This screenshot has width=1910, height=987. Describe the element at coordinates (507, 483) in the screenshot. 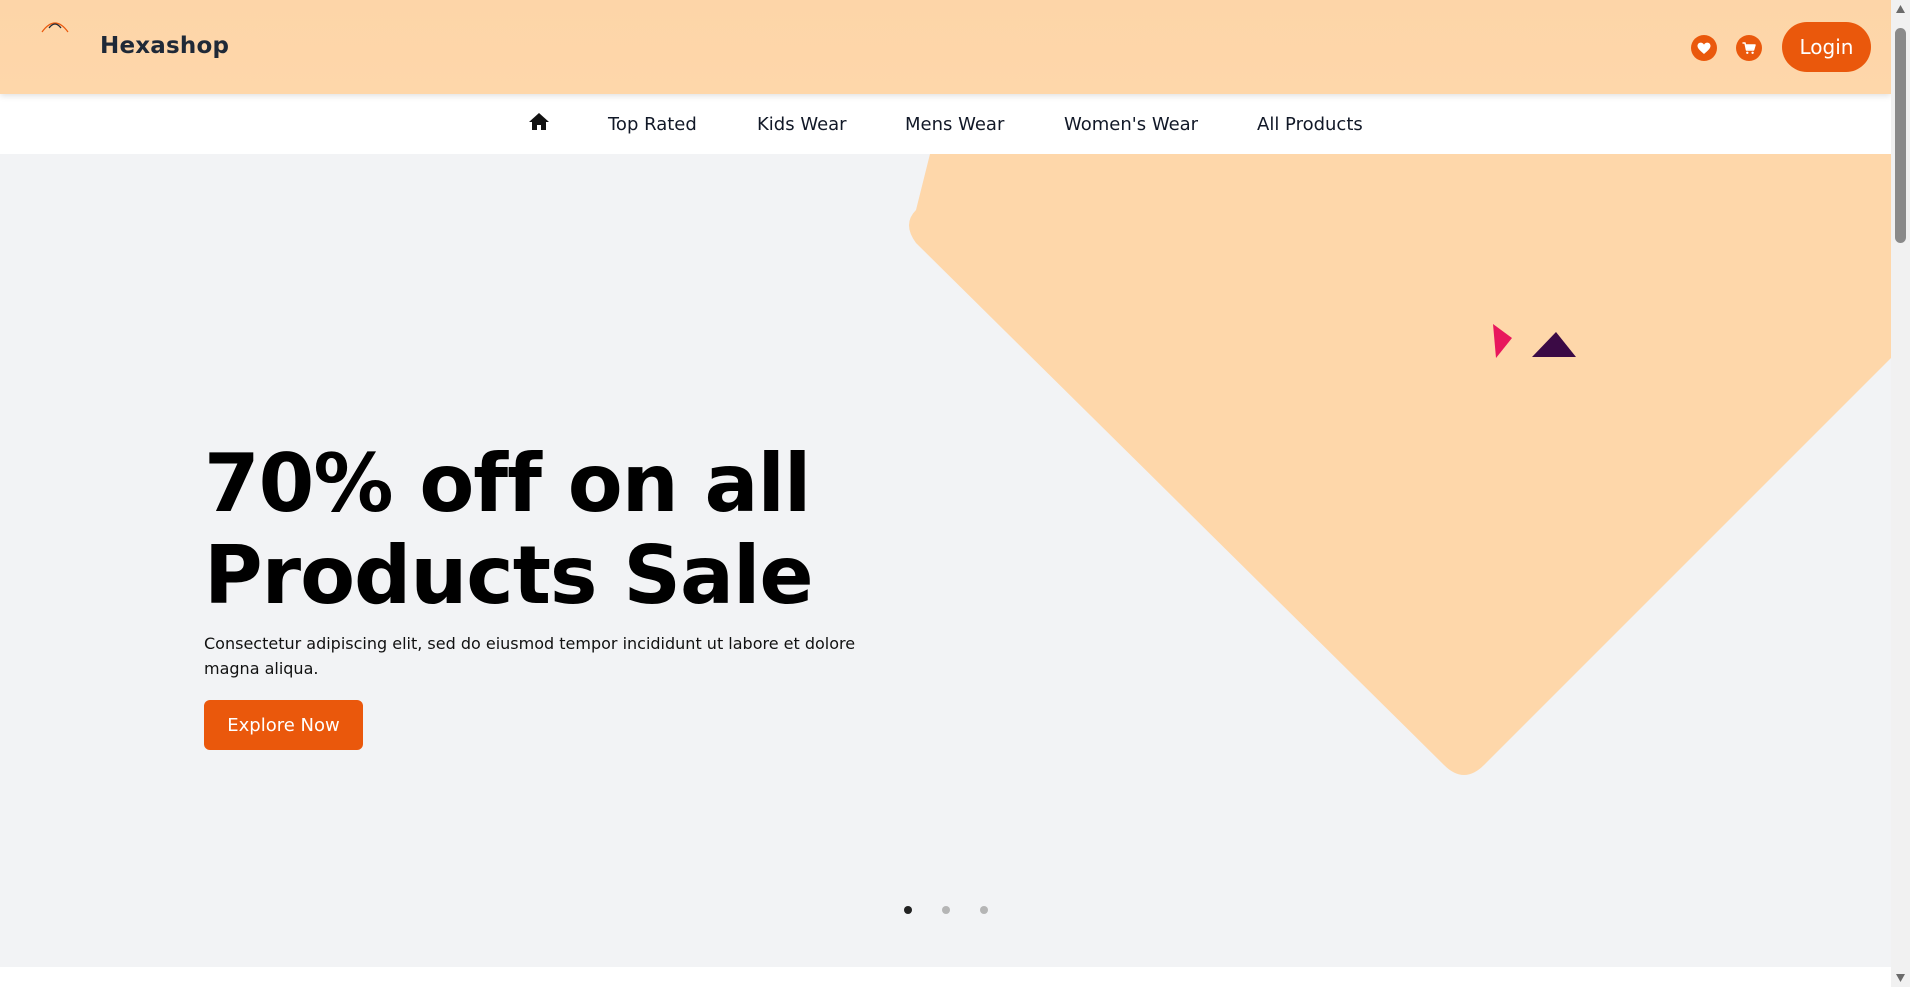

I see `hero-title-line-1: 70% off on all` at that location.